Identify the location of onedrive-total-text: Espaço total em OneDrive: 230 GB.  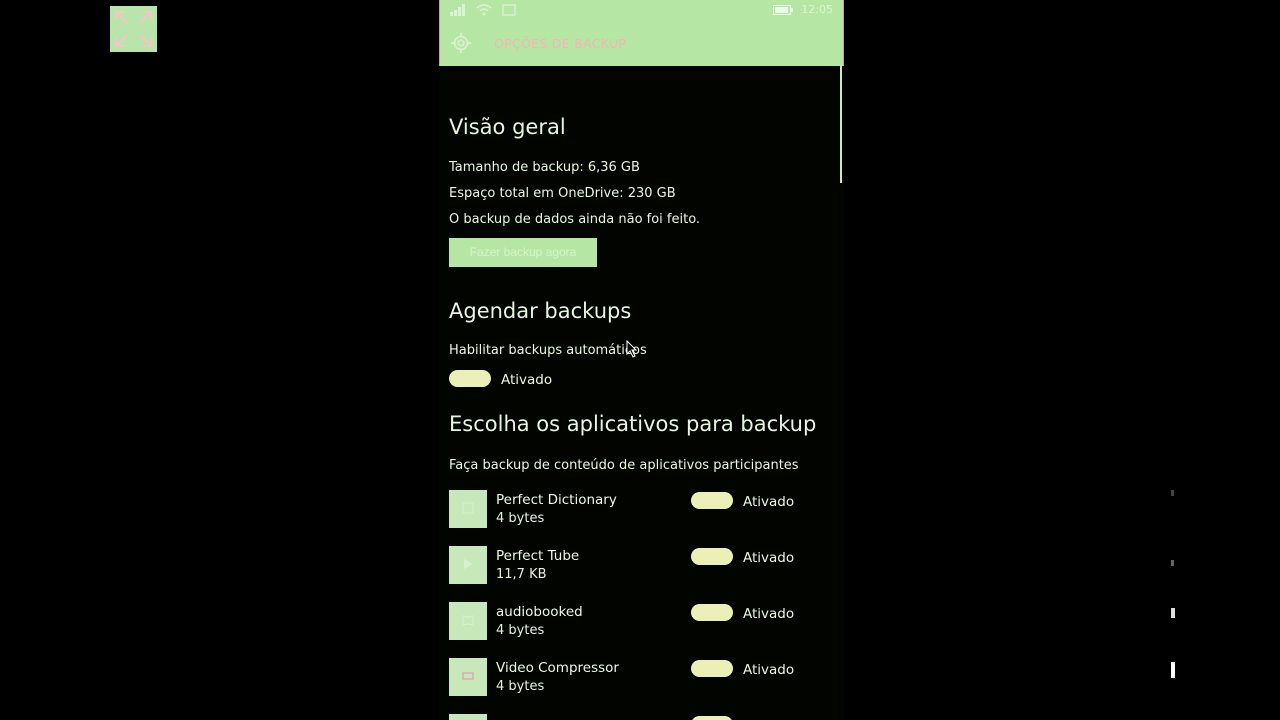
(562, 193).